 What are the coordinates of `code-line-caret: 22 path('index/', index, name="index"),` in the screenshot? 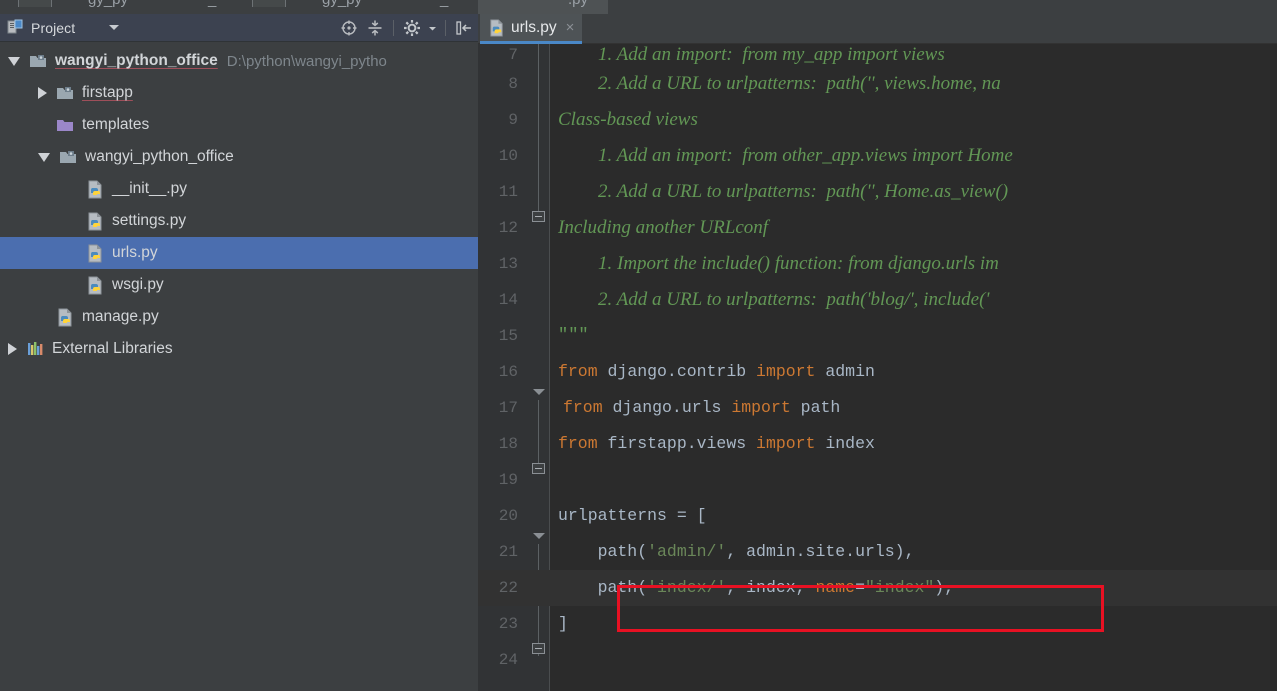 It's located at (877, 588).